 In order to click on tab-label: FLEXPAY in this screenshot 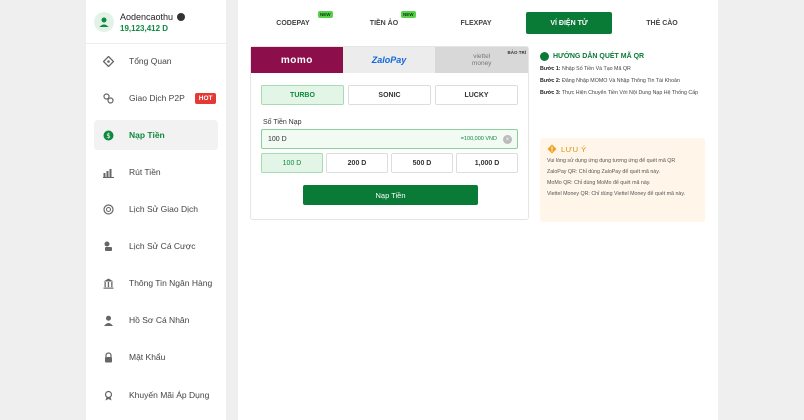, I will do `click(476, 23)`.